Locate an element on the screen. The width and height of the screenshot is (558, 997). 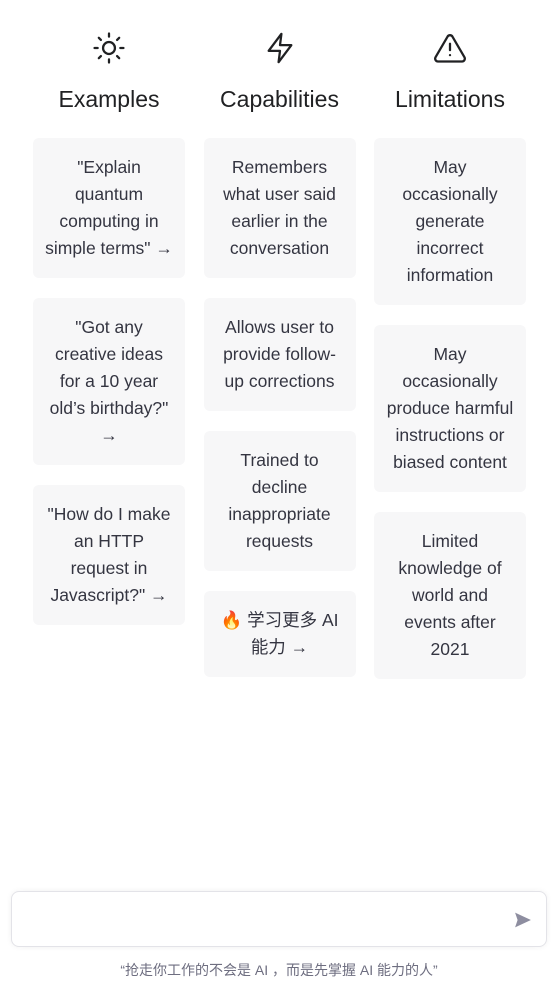
sun-icon is located at coordinates (109, 48).